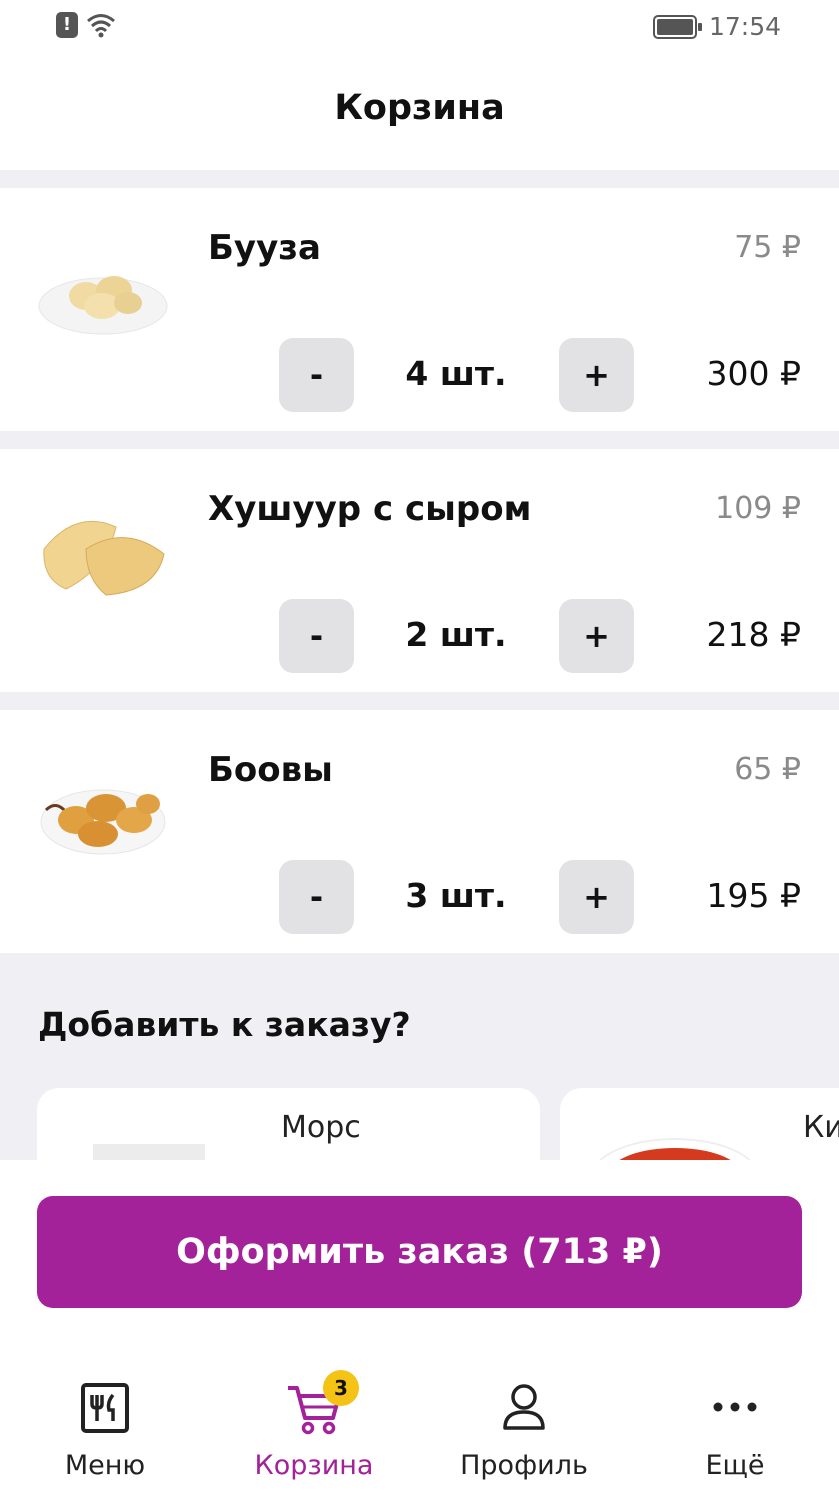  What do you see at coordinates (101, 26) in the screenshot?
I see `wifi-icon` at bounding box center [101, 26].